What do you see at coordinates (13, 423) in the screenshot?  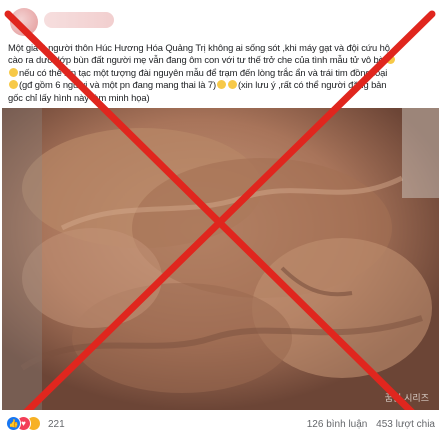 I see `like-icon: 👍` at bounding box center [13, 423].